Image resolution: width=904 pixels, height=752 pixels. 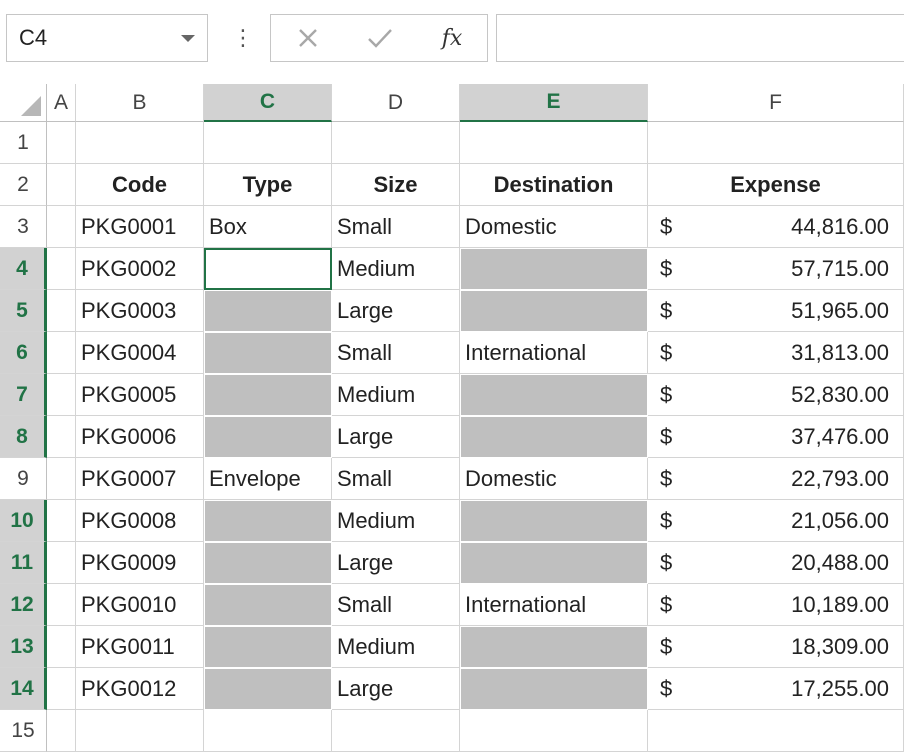 I want to click on cell-a5, so click(x=61, y=311).